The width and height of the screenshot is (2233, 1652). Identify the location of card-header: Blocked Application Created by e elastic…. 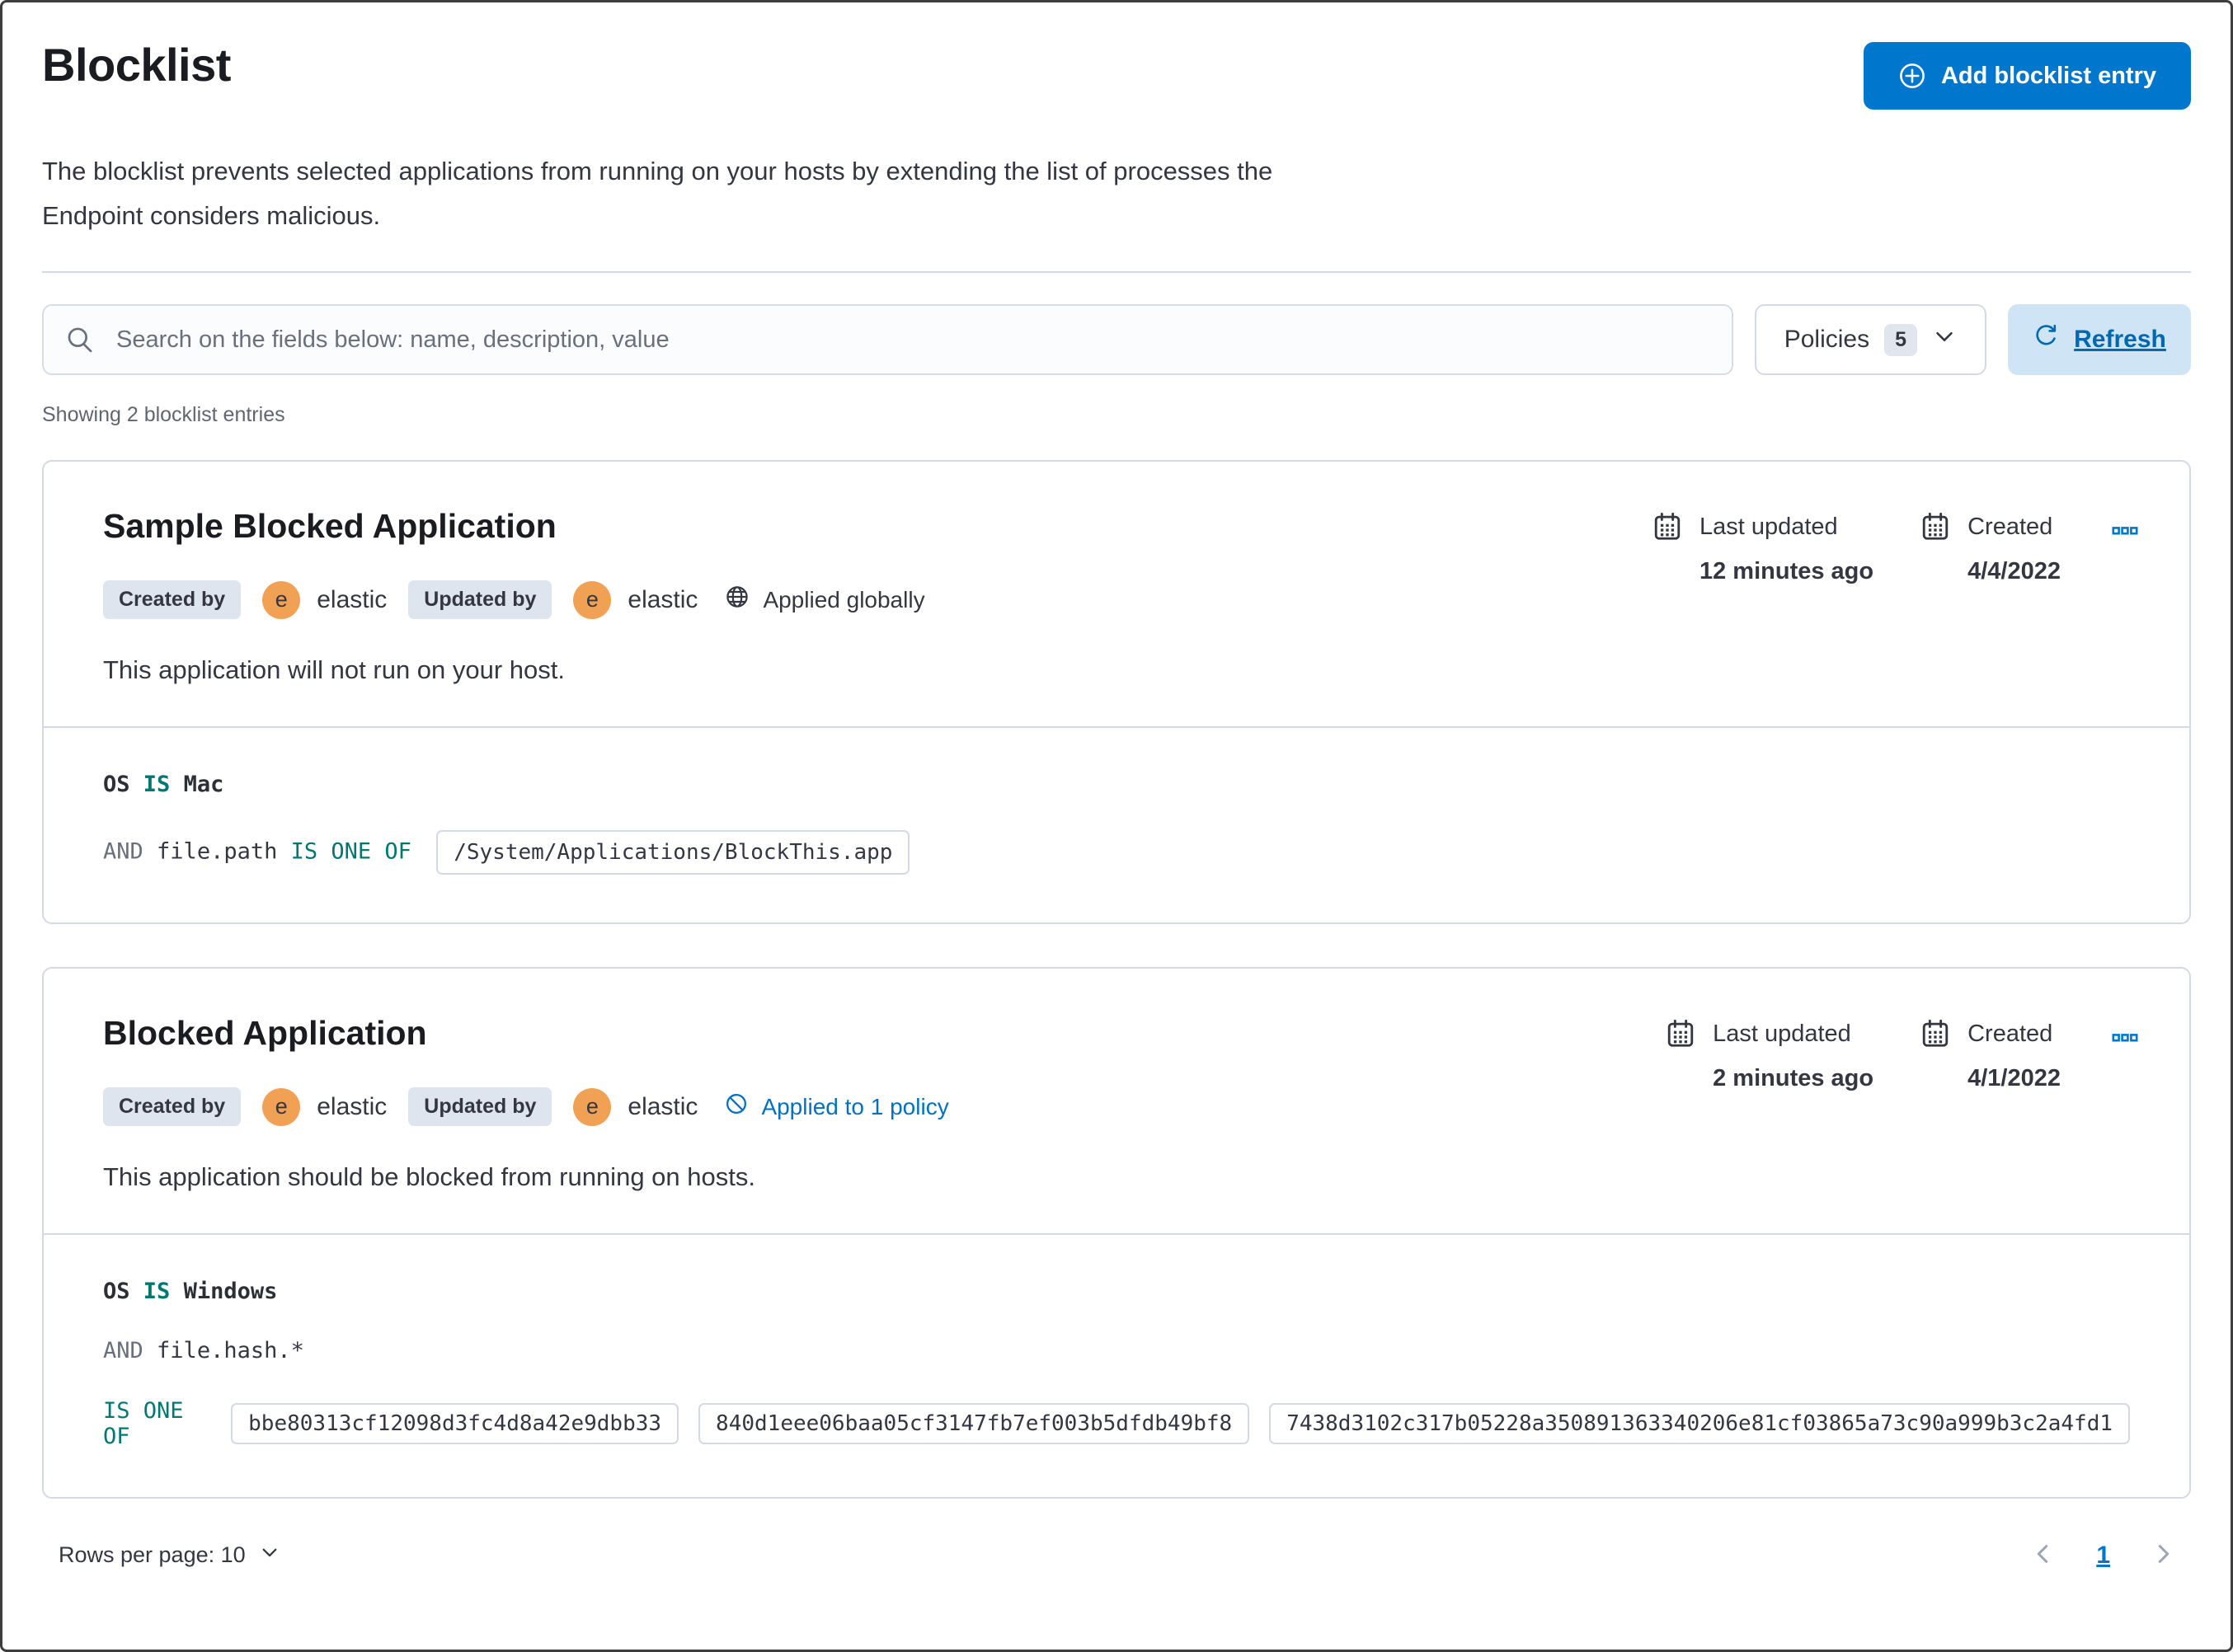
(1116, 1047).